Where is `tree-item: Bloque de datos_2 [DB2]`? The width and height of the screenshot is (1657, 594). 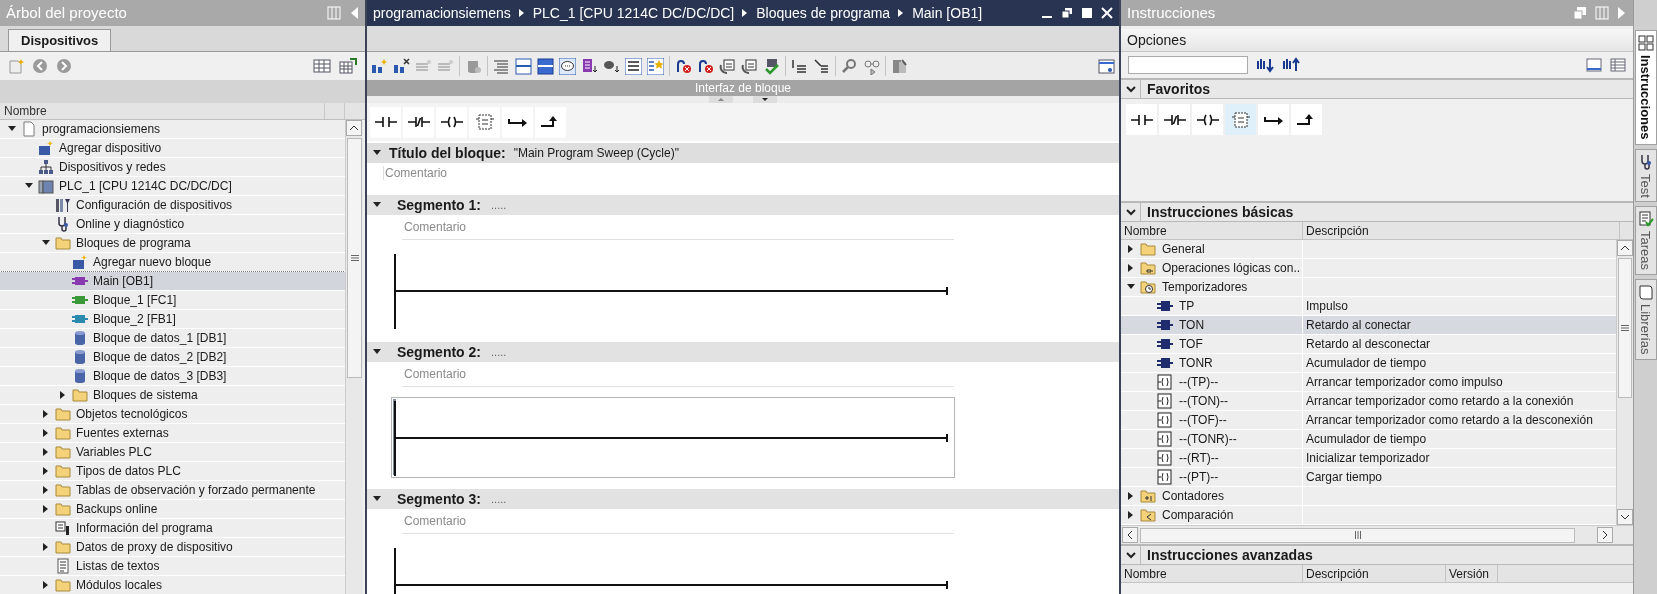
tree-item: Bloque de datos_2 [DB2] is located at coordinates (172, 357).